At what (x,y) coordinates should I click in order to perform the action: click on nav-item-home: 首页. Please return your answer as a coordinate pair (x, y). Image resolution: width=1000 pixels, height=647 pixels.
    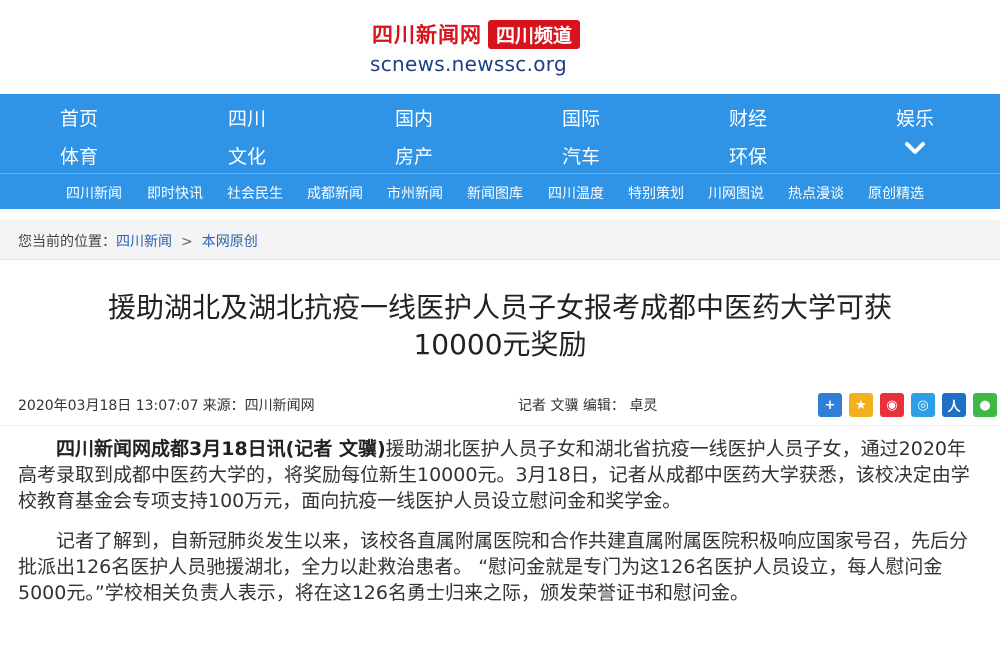
    Looking at the image, I should click on (79, 117).